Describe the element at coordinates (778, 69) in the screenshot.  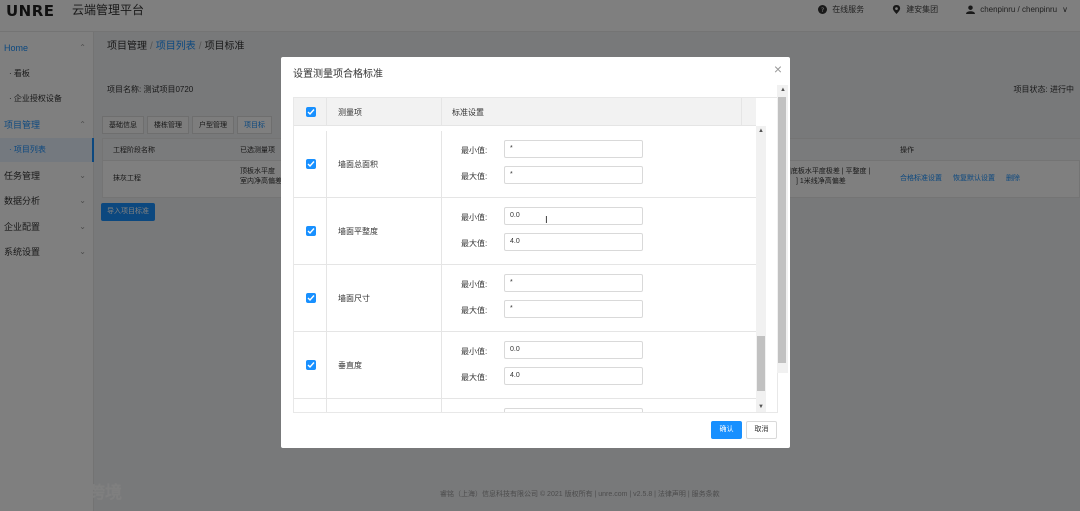
I see `close-icon: ×` at that location.